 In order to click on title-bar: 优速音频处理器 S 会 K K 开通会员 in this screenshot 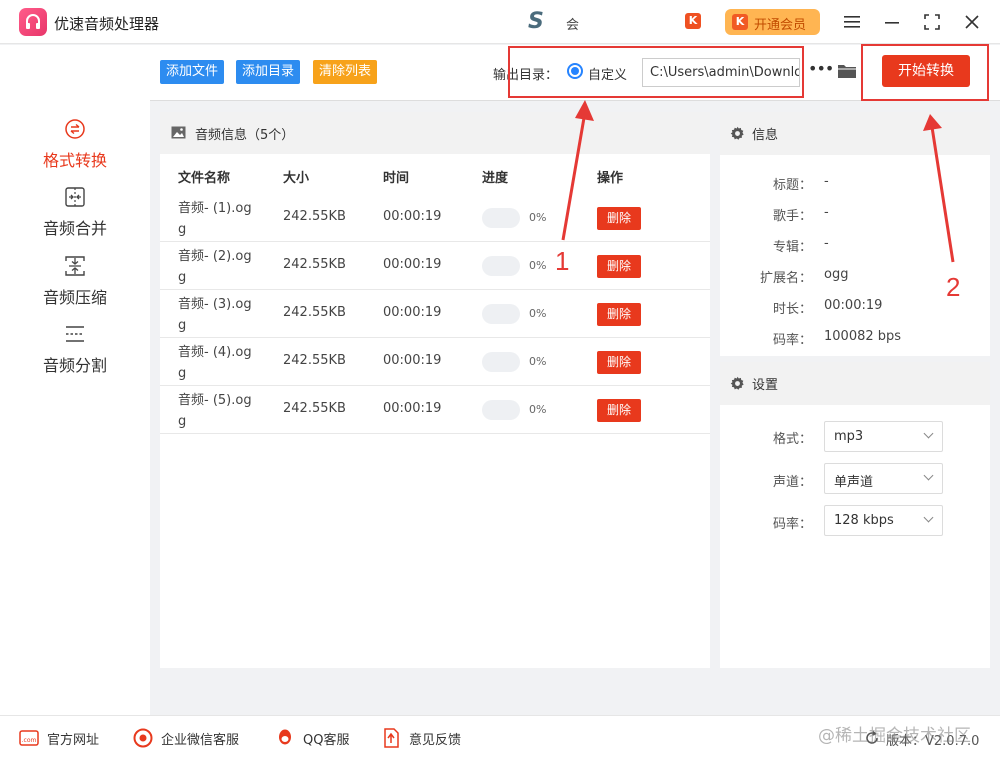, I will do `click(500, 22)`.